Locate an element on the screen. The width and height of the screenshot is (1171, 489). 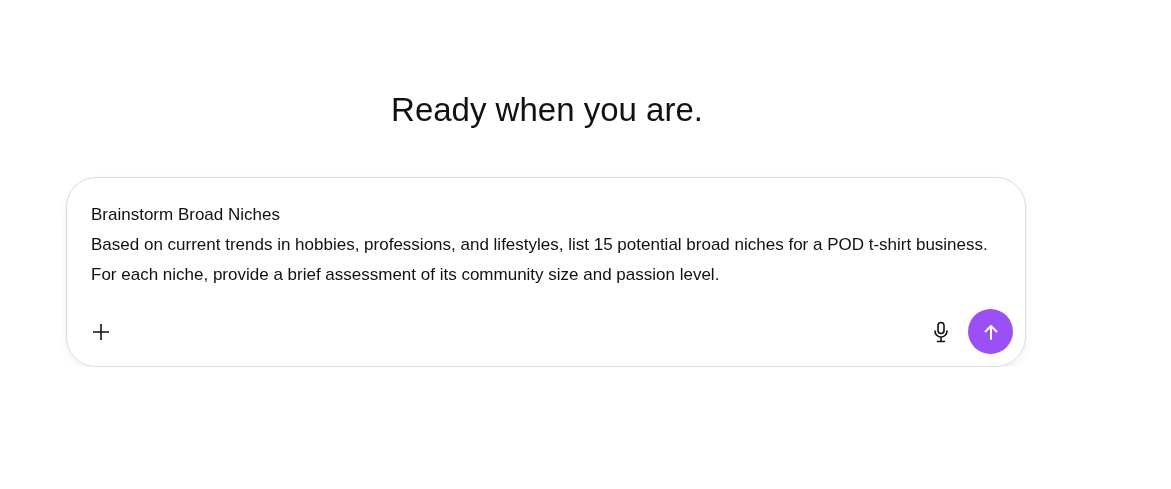
add-icon is located at coordinates (101, 331).